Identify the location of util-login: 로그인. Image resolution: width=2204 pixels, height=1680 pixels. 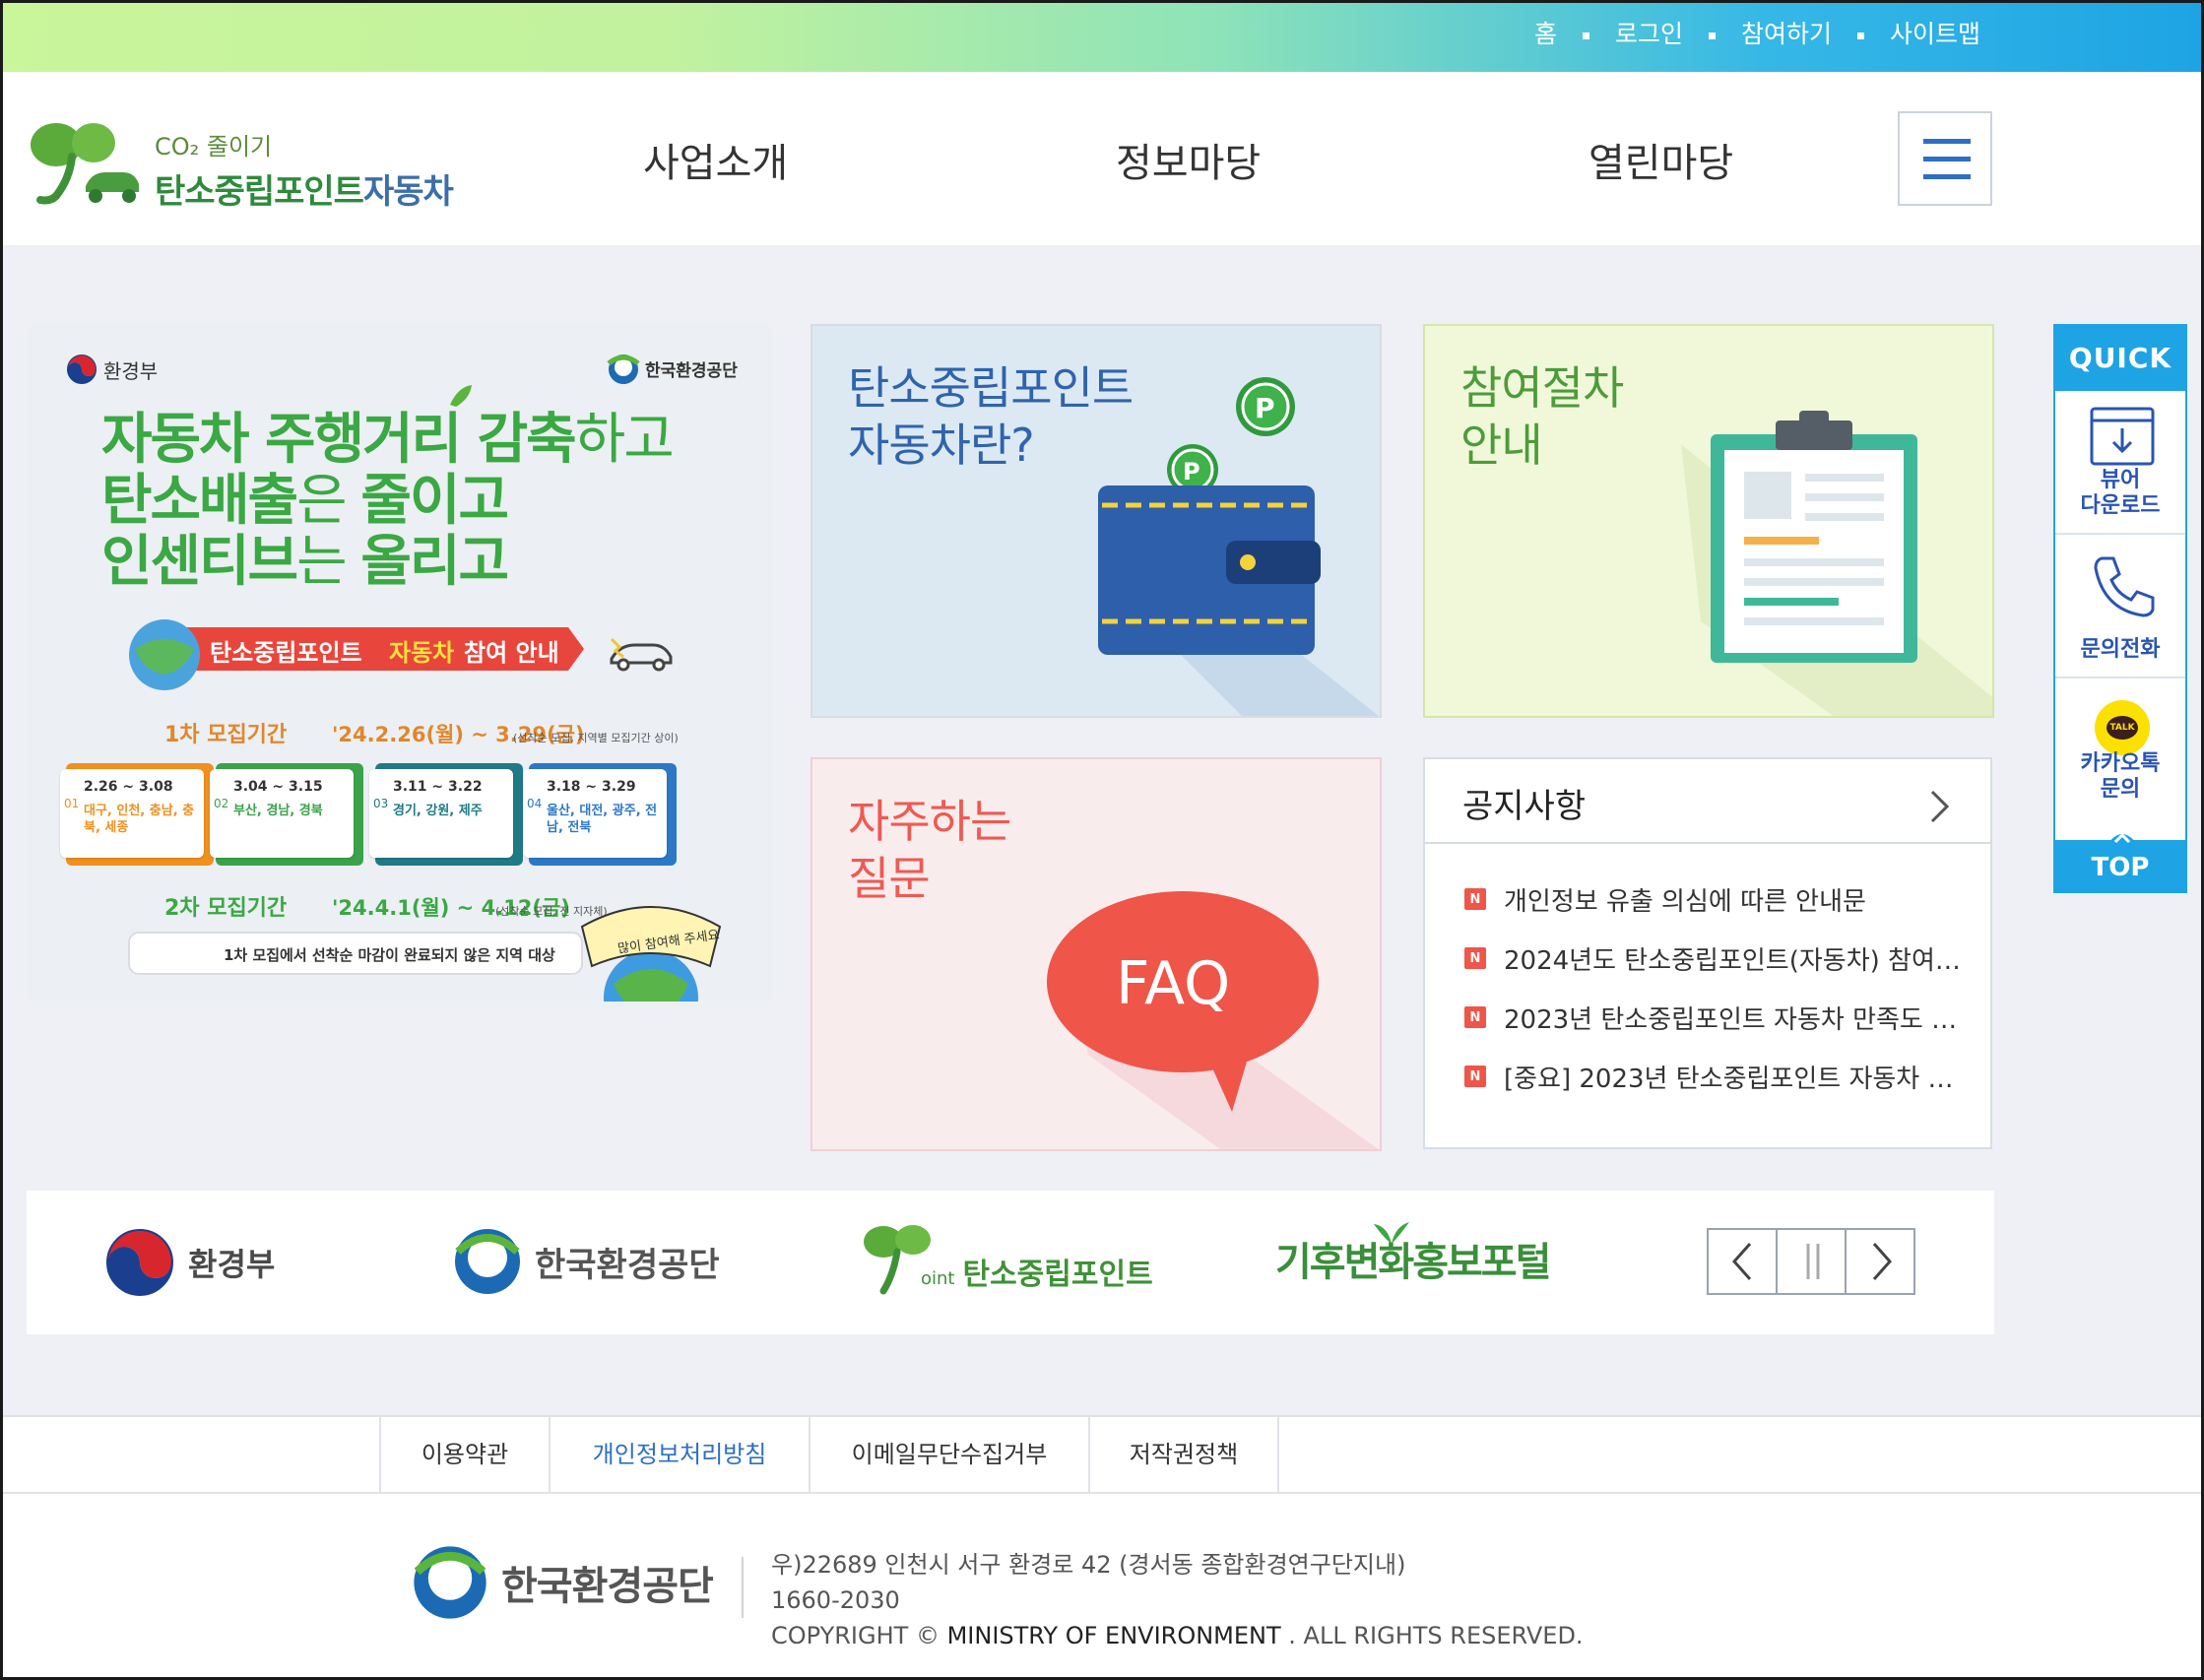
(1620, 32).